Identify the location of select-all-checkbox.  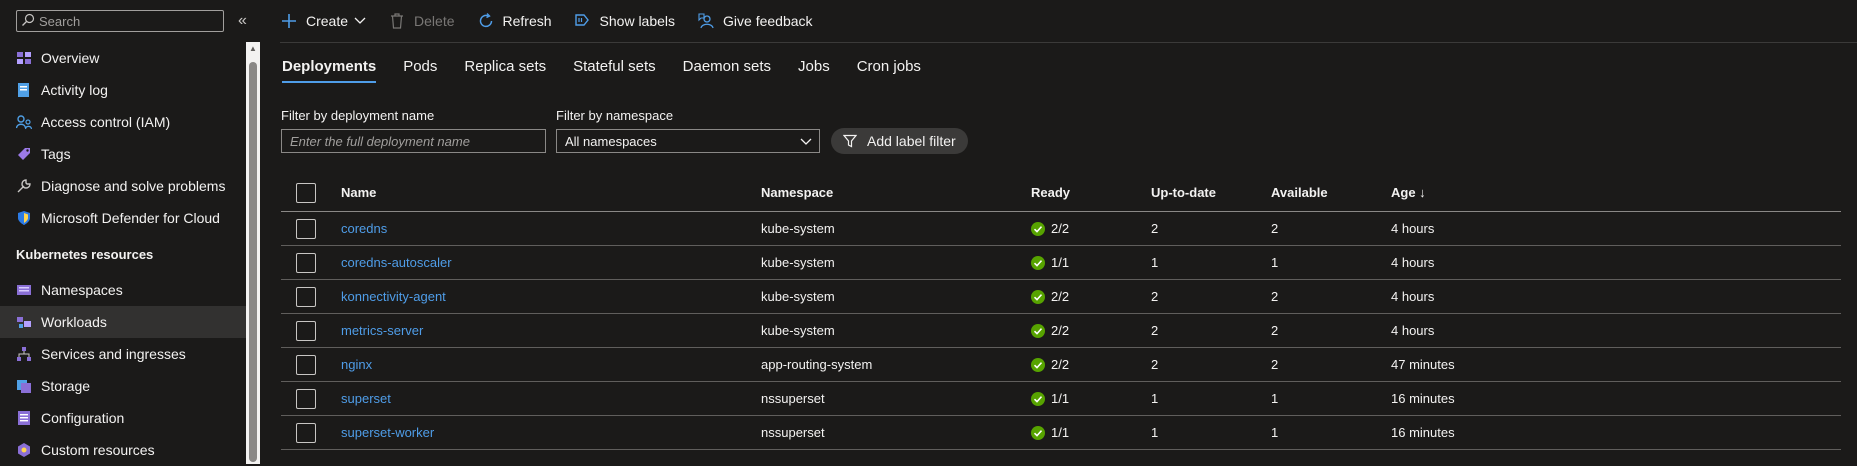
(306, 192).